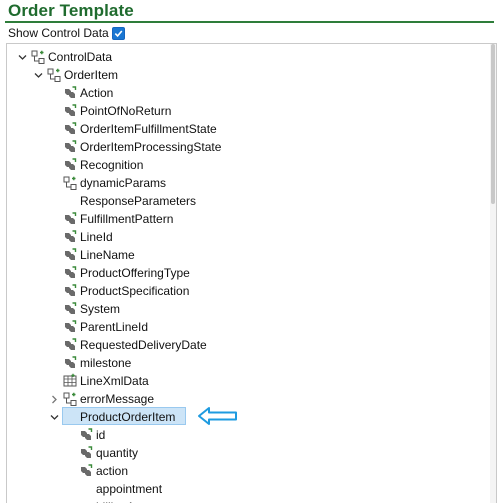 The height and width of the screenshot is (503, 500). What do you see at coordinates (242, 273) in the screenshot?
I see `tree-node-productofferingtype: ProductOfferingType` at bounding box center [242, 273].